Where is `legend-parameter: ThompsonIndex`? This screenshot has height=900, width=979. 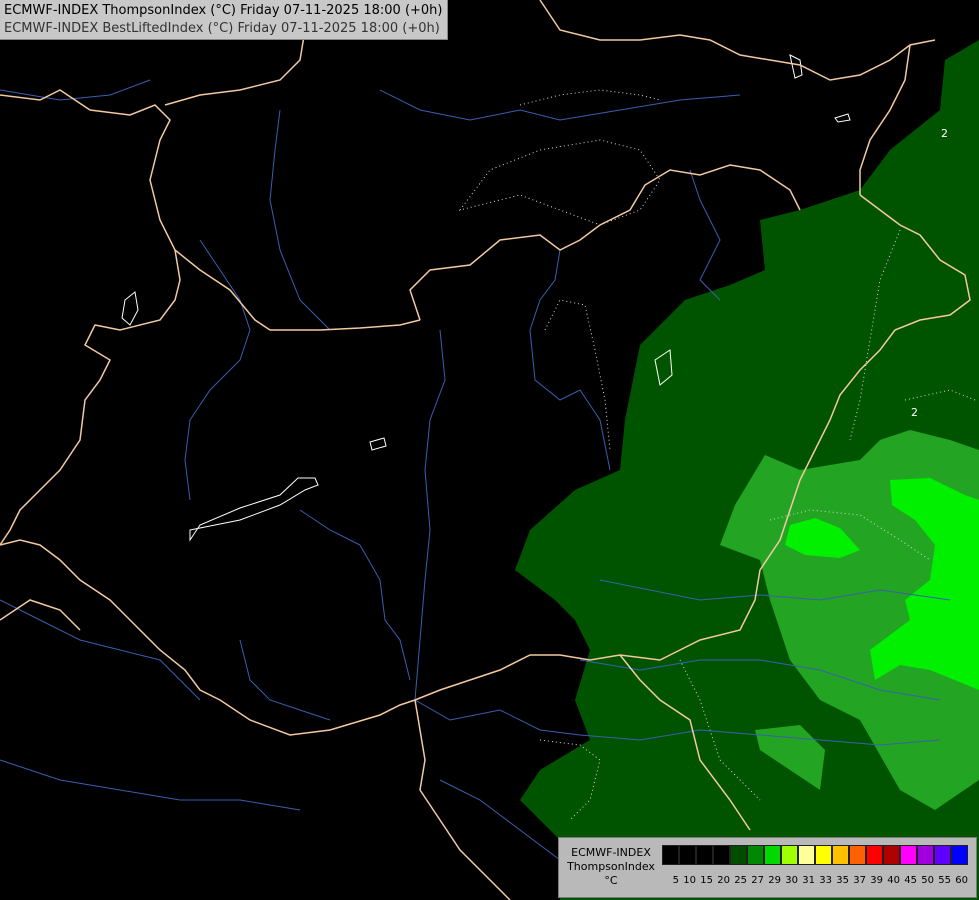
legend-parameter: ThompsonIndex is located at coordinates (611, 866).